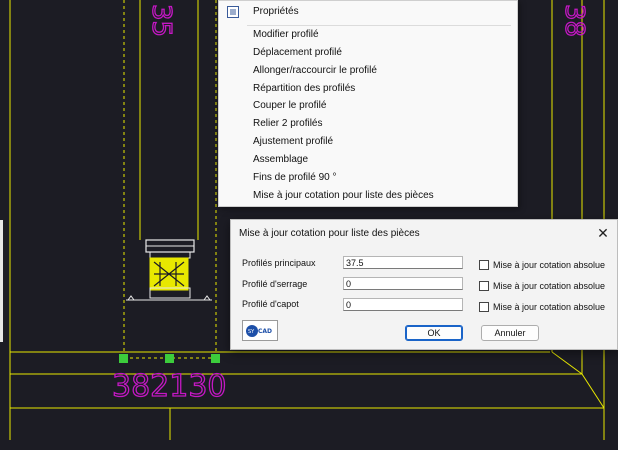 The image size is (618, 450). Describe the element at coordinates (304, 88) in the screenshot. I see `menu-item-label: Répartition des profilés` at that location.